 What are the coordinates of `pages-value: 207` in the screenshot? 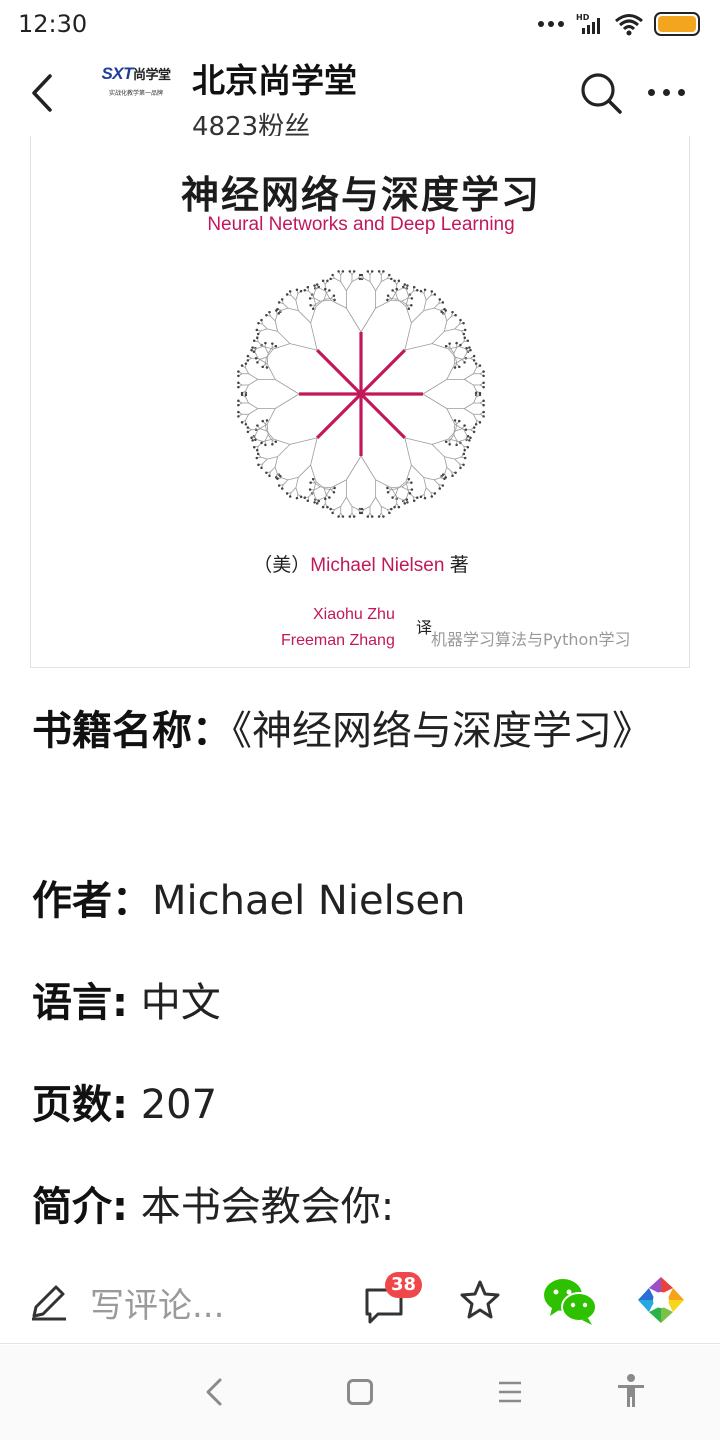 It's located at (179, 1105).